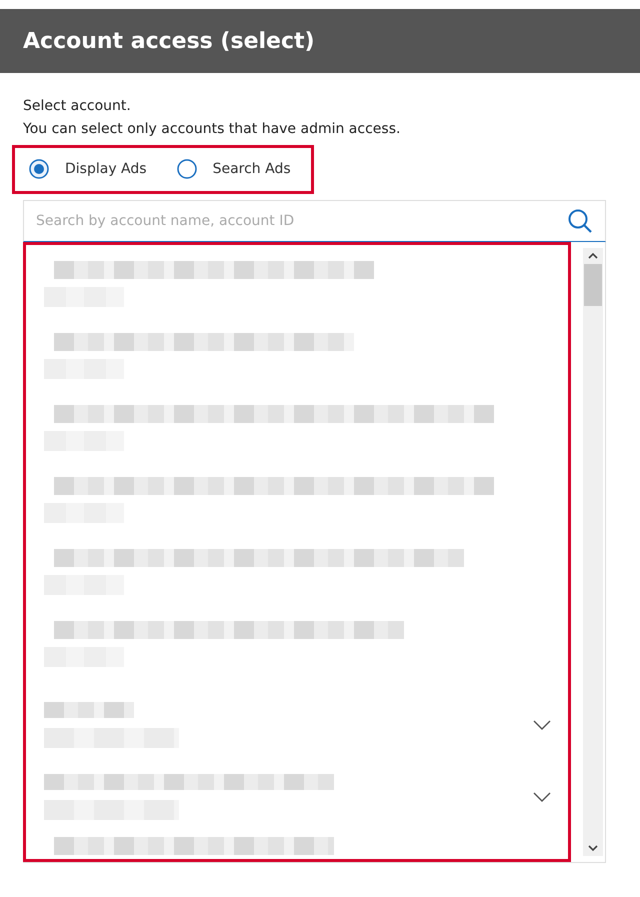 The image size is (640, 897). Describe the element at coordinates (593, 285) in the screenshot. I see `scroll-thumb` at that location.